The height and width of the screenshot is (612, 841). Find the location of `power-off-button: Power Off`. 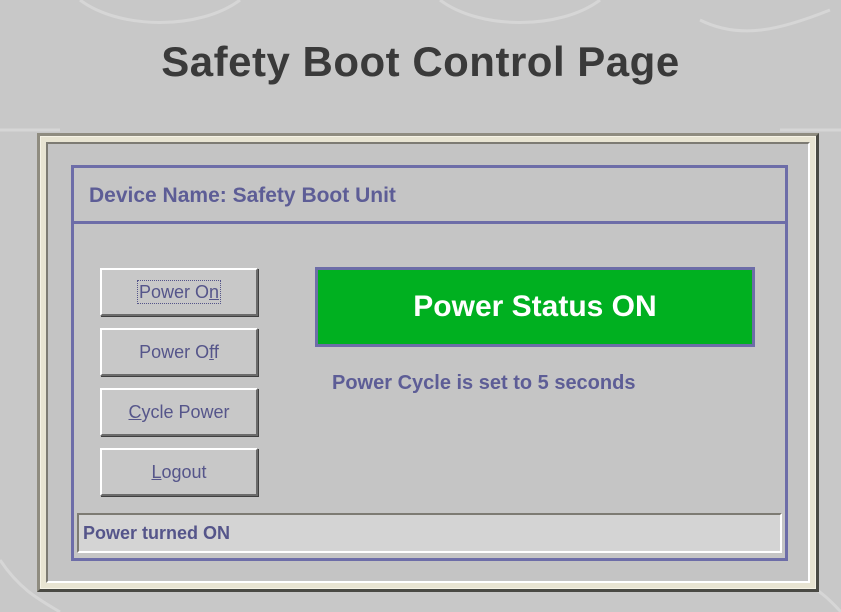

power-off-button: Power Off is located at coordinates (179, 352).